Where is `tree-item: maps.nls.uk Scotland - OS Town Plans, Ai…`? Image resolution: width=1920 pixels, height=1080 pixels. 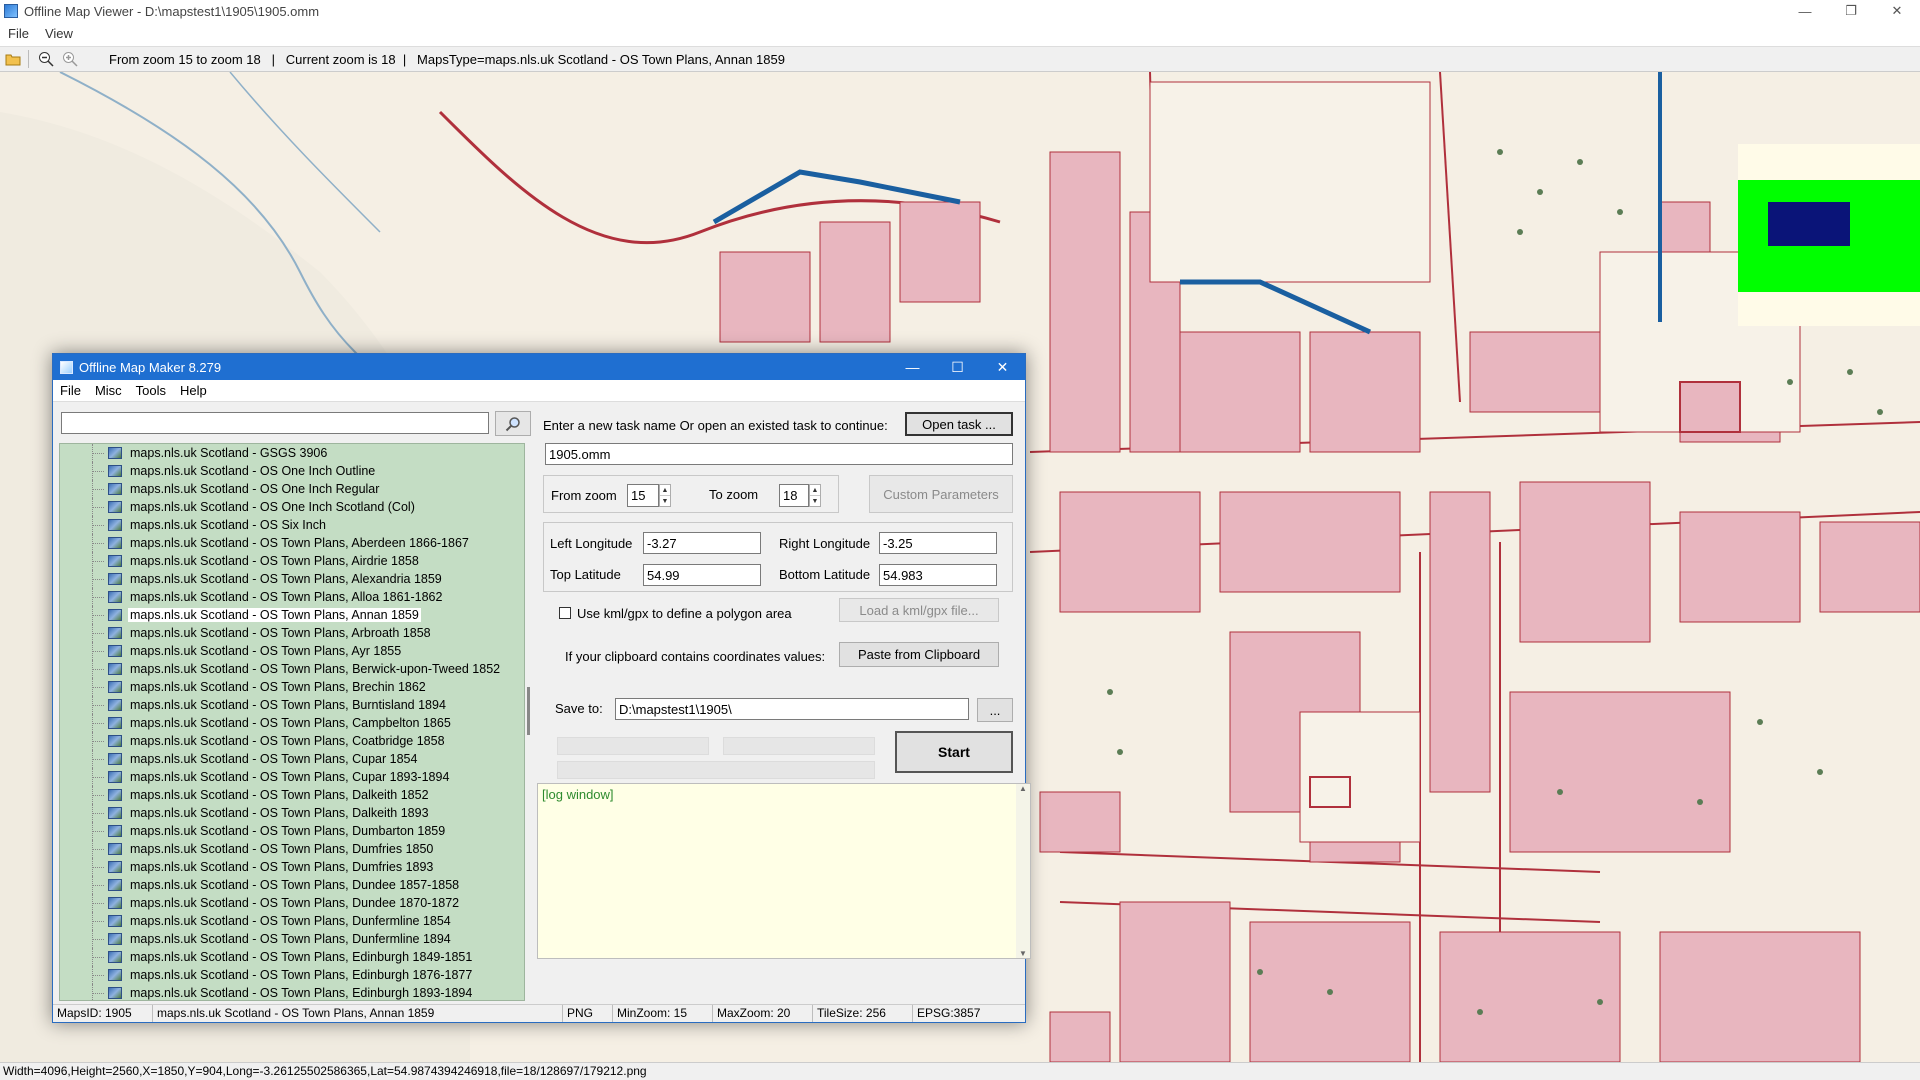 tree-item: maps.nls.uk Scotland - OS Town Plans, Ai… is located at coordinates (292, 561).